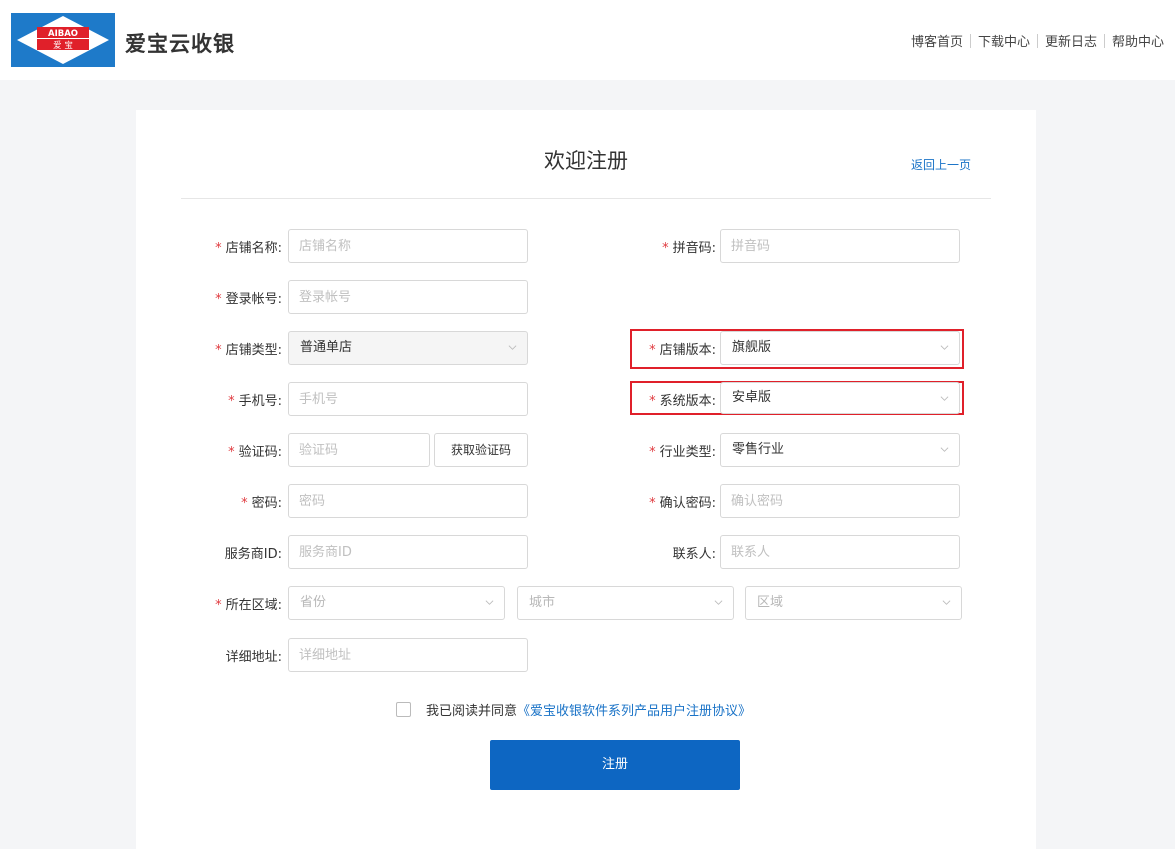 The width and height of the screenshot is (1175, 849). I want to click on system-edition-value: 安卓版, so click(752, 397).